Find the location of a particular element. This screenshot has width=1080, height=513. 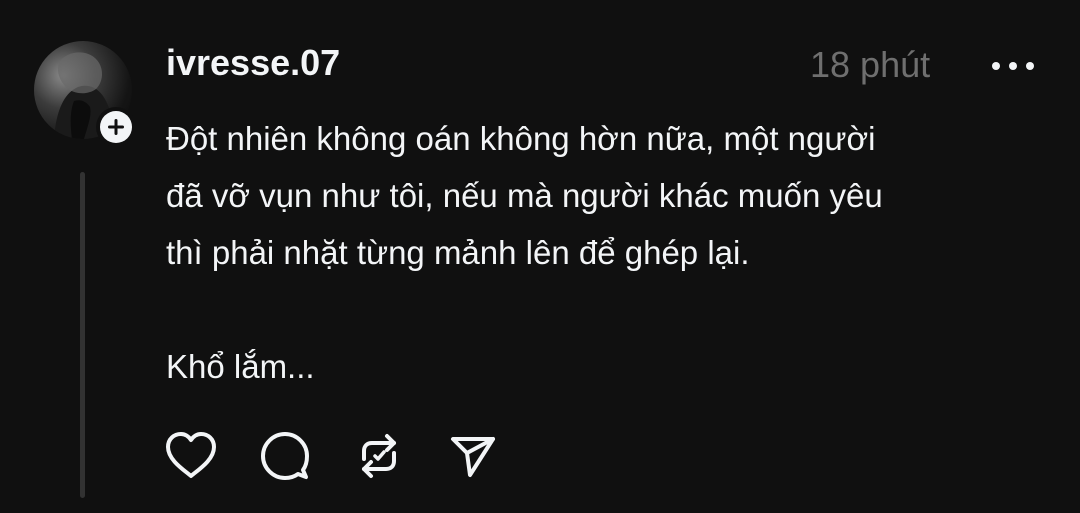

plus-icon is located at coordinates (116, 127).